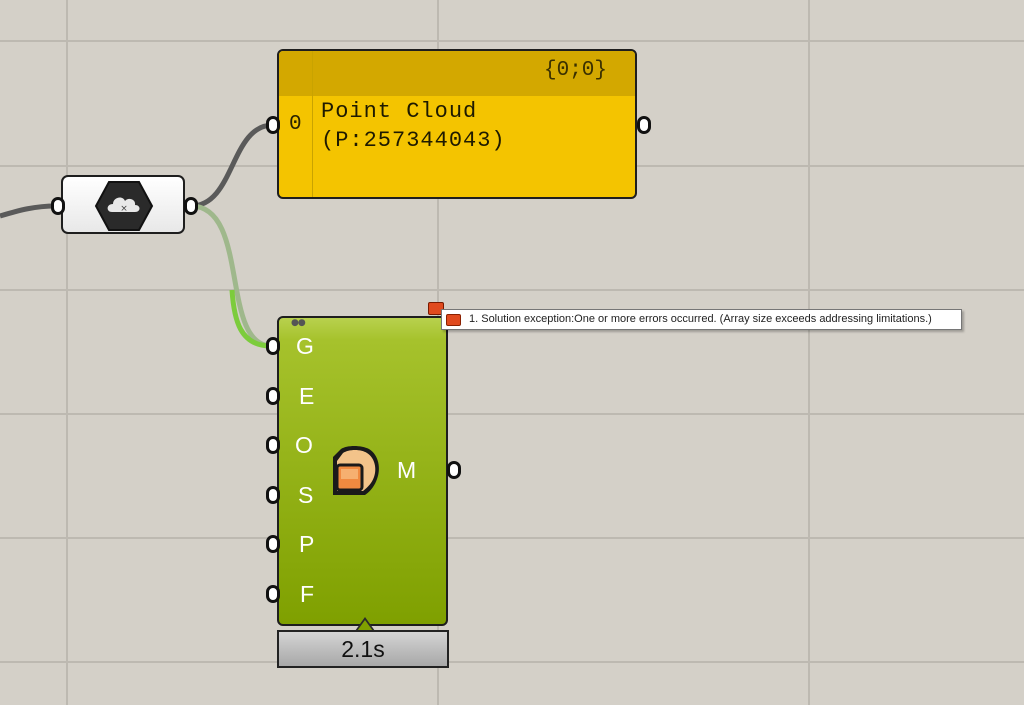 The width and height of the screenshot is (1024, 705). I want to click on panel: {0;0} 0 Point Cloud (P:257344043), so click(457, 124).